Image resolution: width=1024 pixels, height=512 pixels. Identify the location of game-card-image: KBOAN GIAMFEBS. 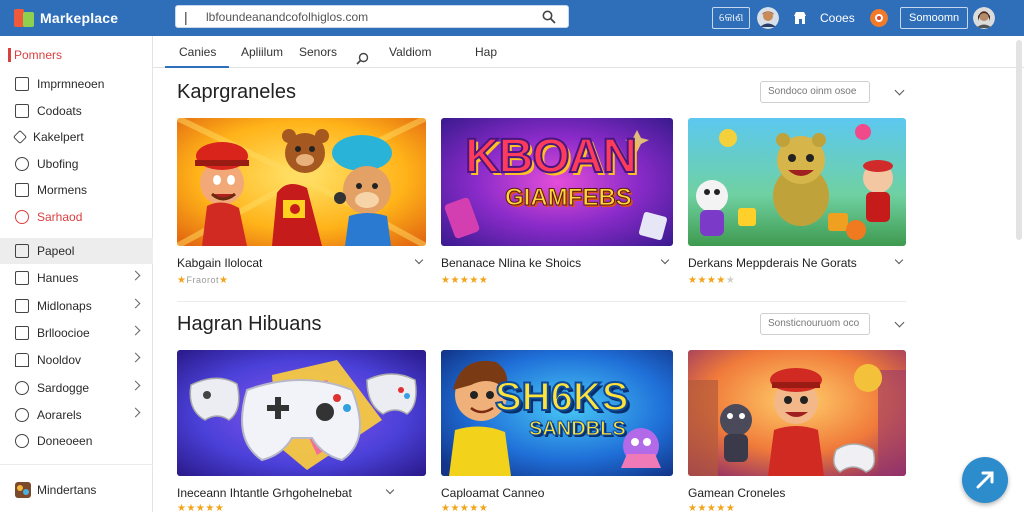
(557, 182).